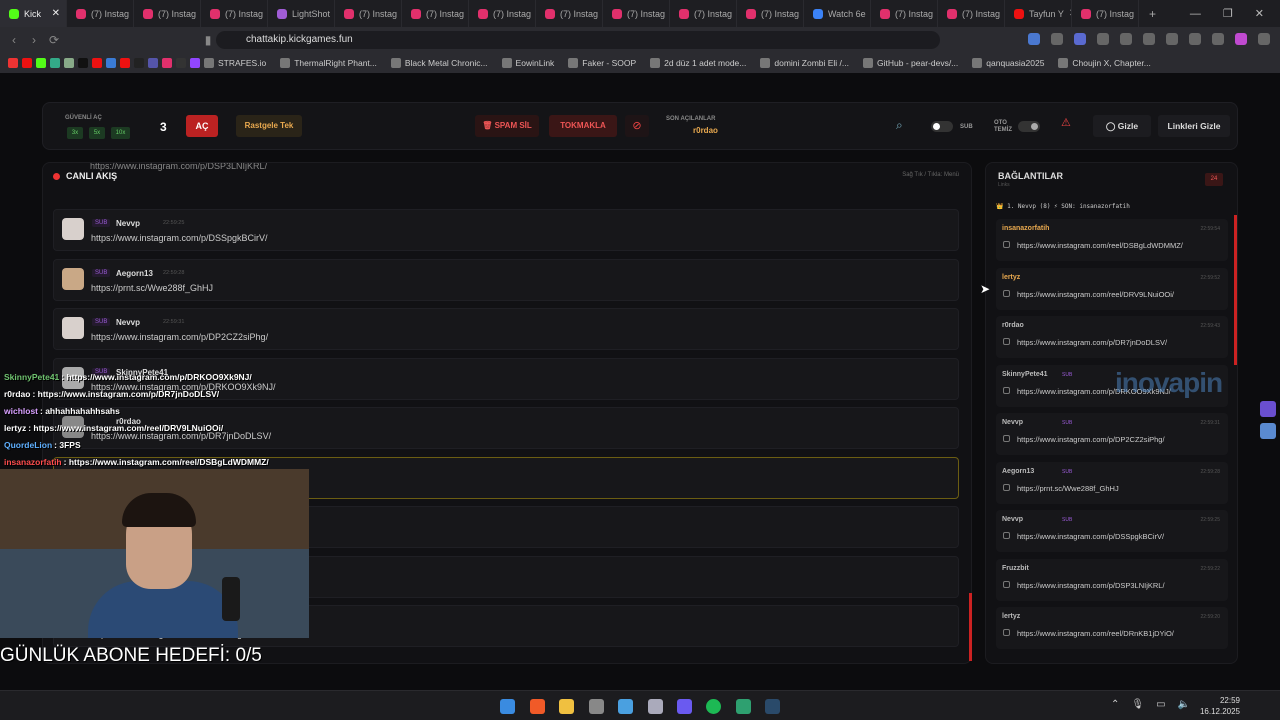  I want to click on settings-icon, so click(655, 706).